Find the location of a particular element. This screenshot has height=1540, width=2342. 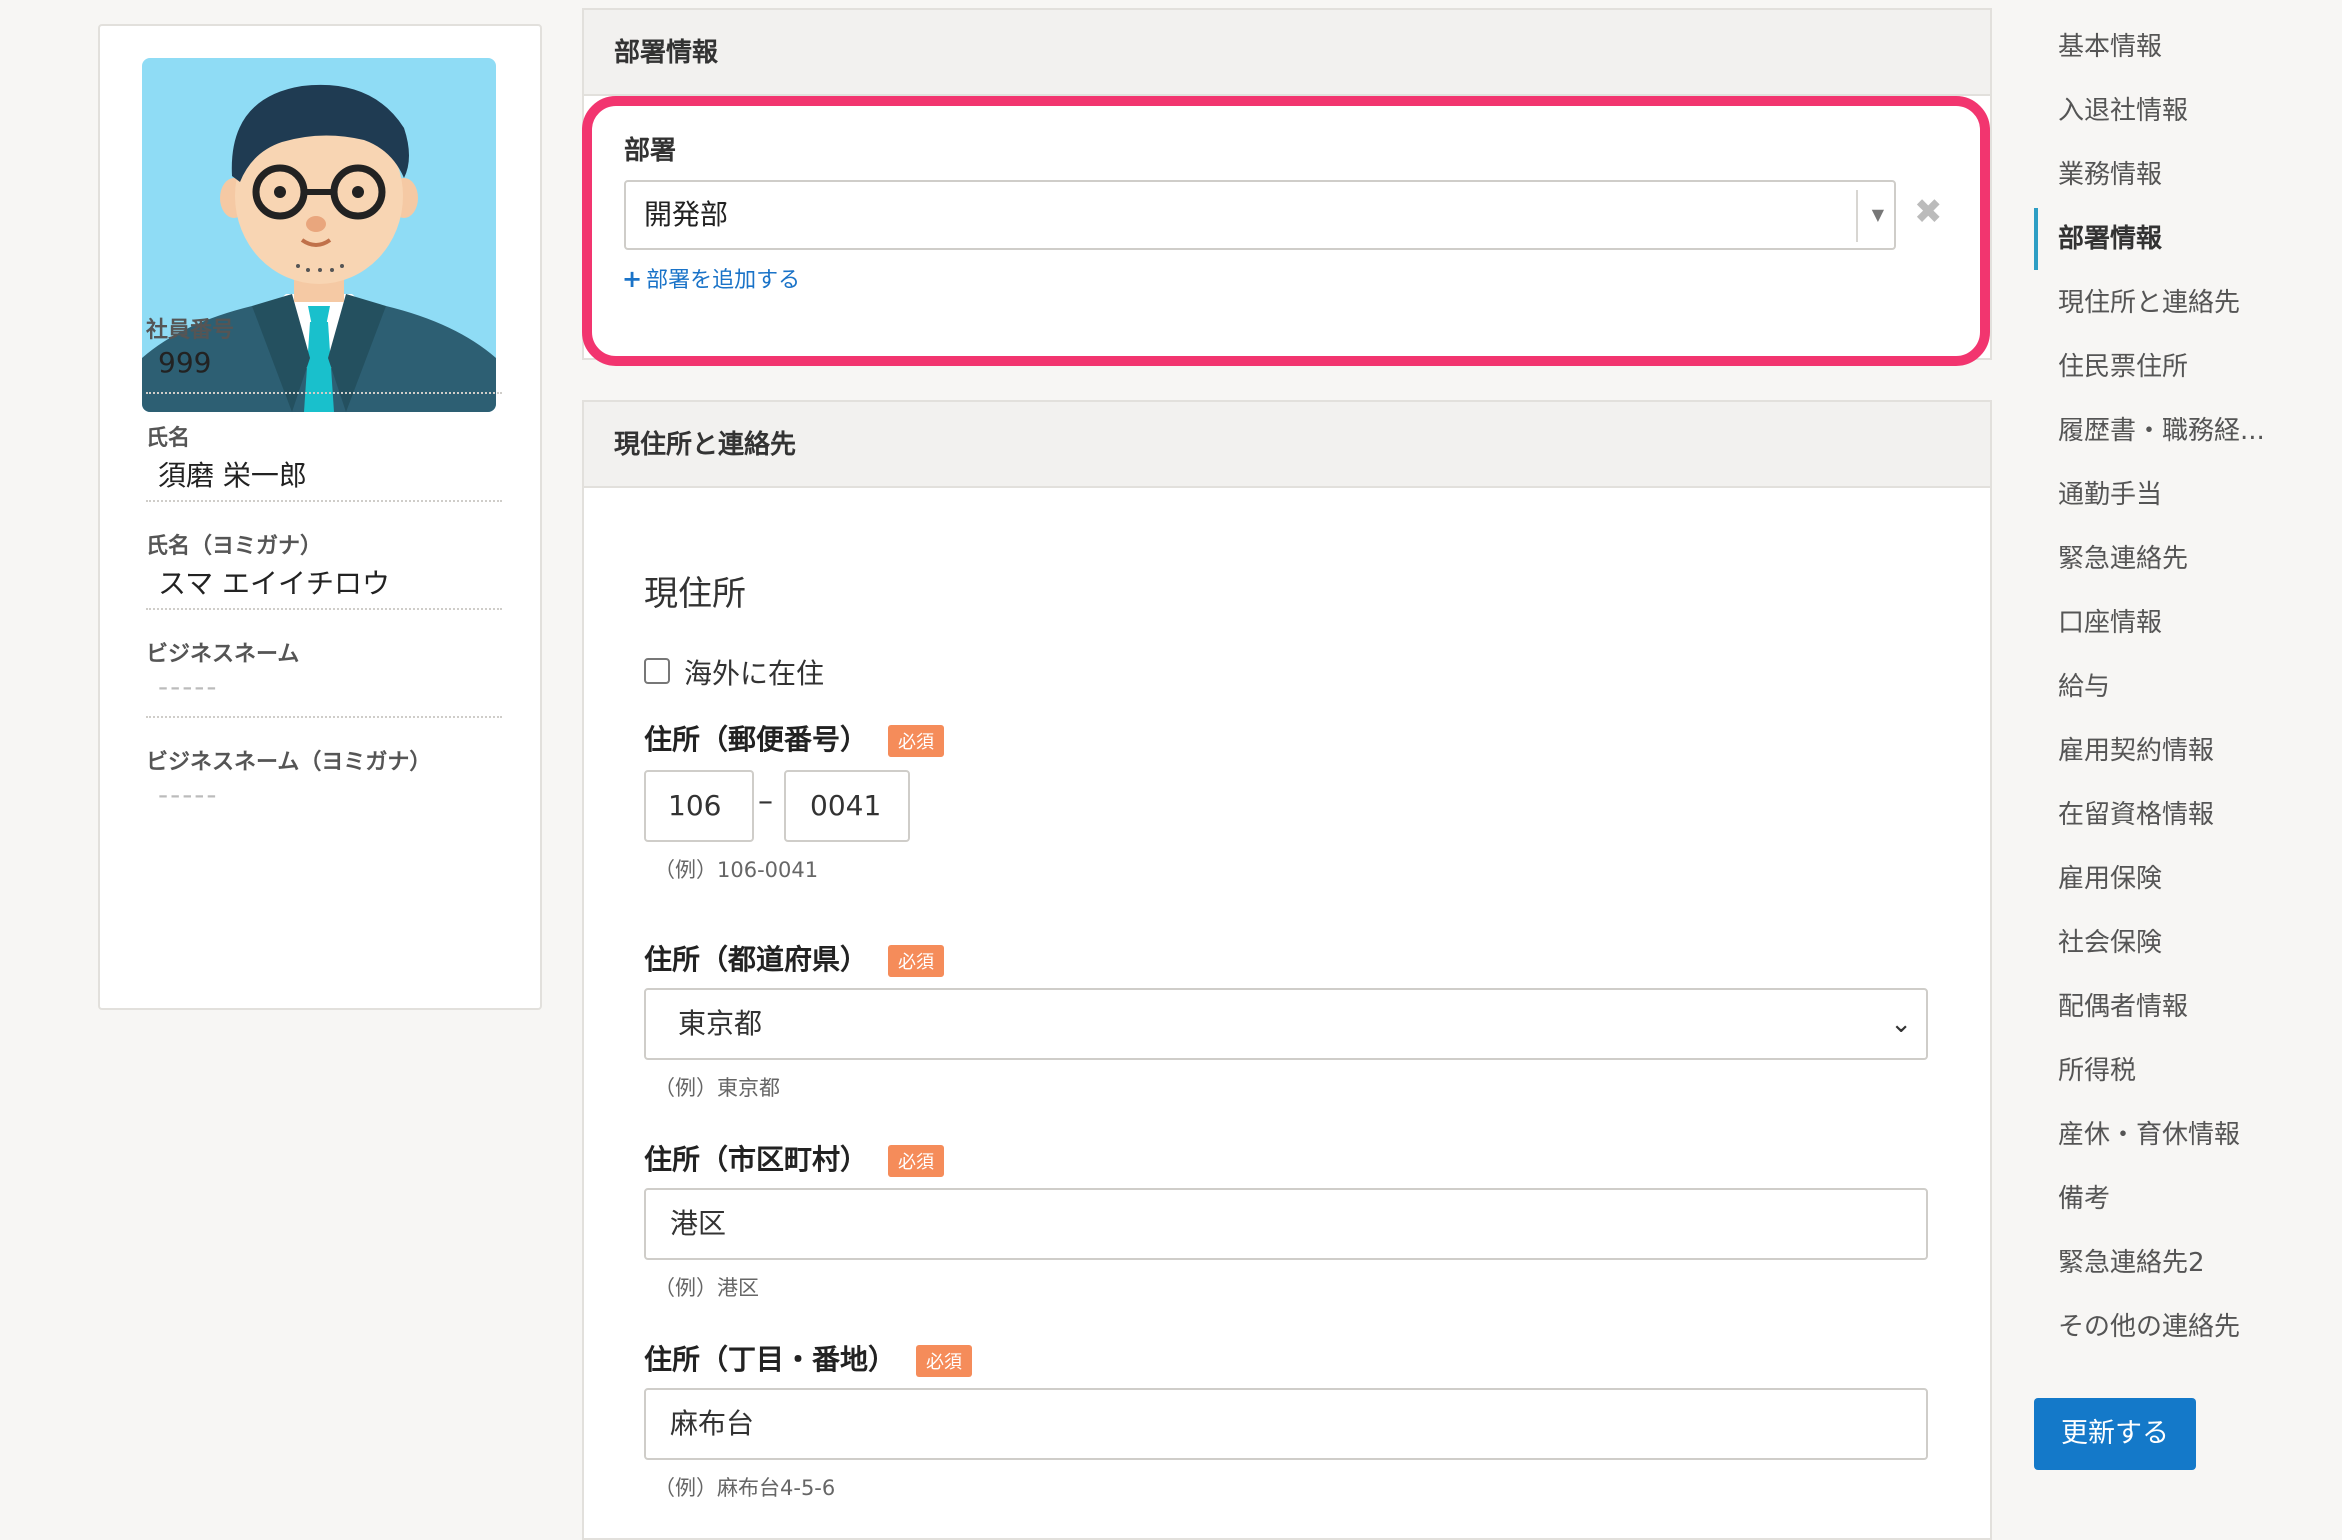

nav-item-department: 部署情報 is located at coordinates (2110, 236).